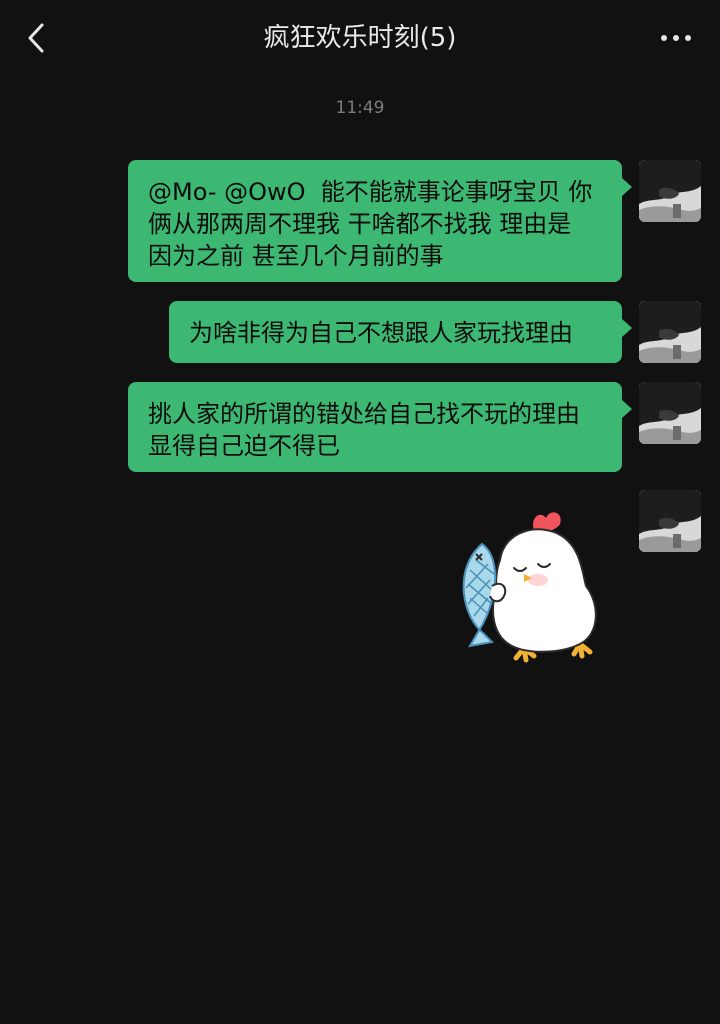 The image size is (720, 1024). What do you see at coordinates (529, 587) in the screenshot?
I see `chick-holding-fish-sticker` at bounding box center [529, 587].